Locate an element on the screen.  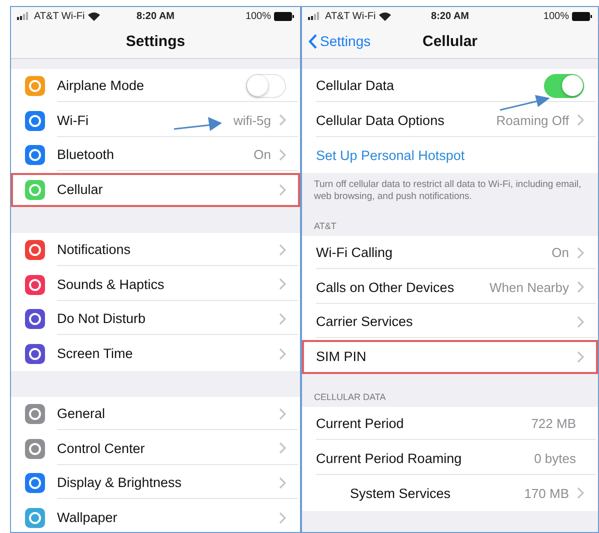
row-label: Control Center is located at coordinates (101, 448).